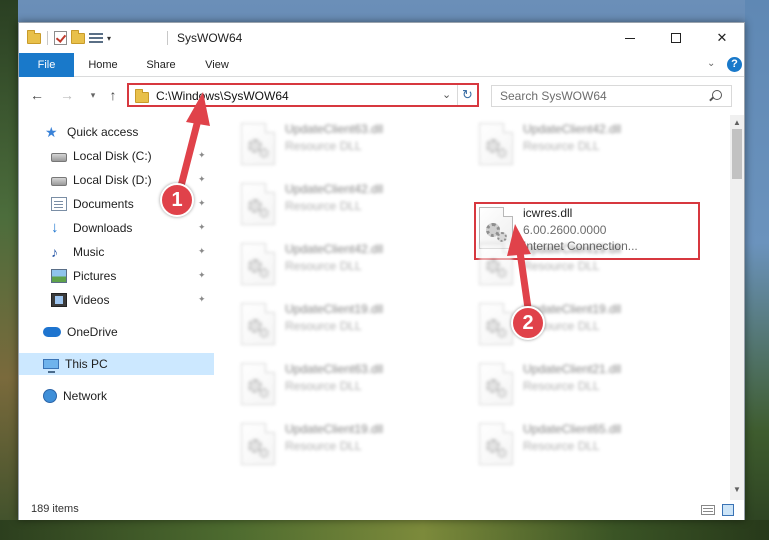 The height and width of the screenshot is (540, 769). Describe the element at coordinates (109, 38) in the screenshot. I see `chevron-down-icon: ▾` at that location.